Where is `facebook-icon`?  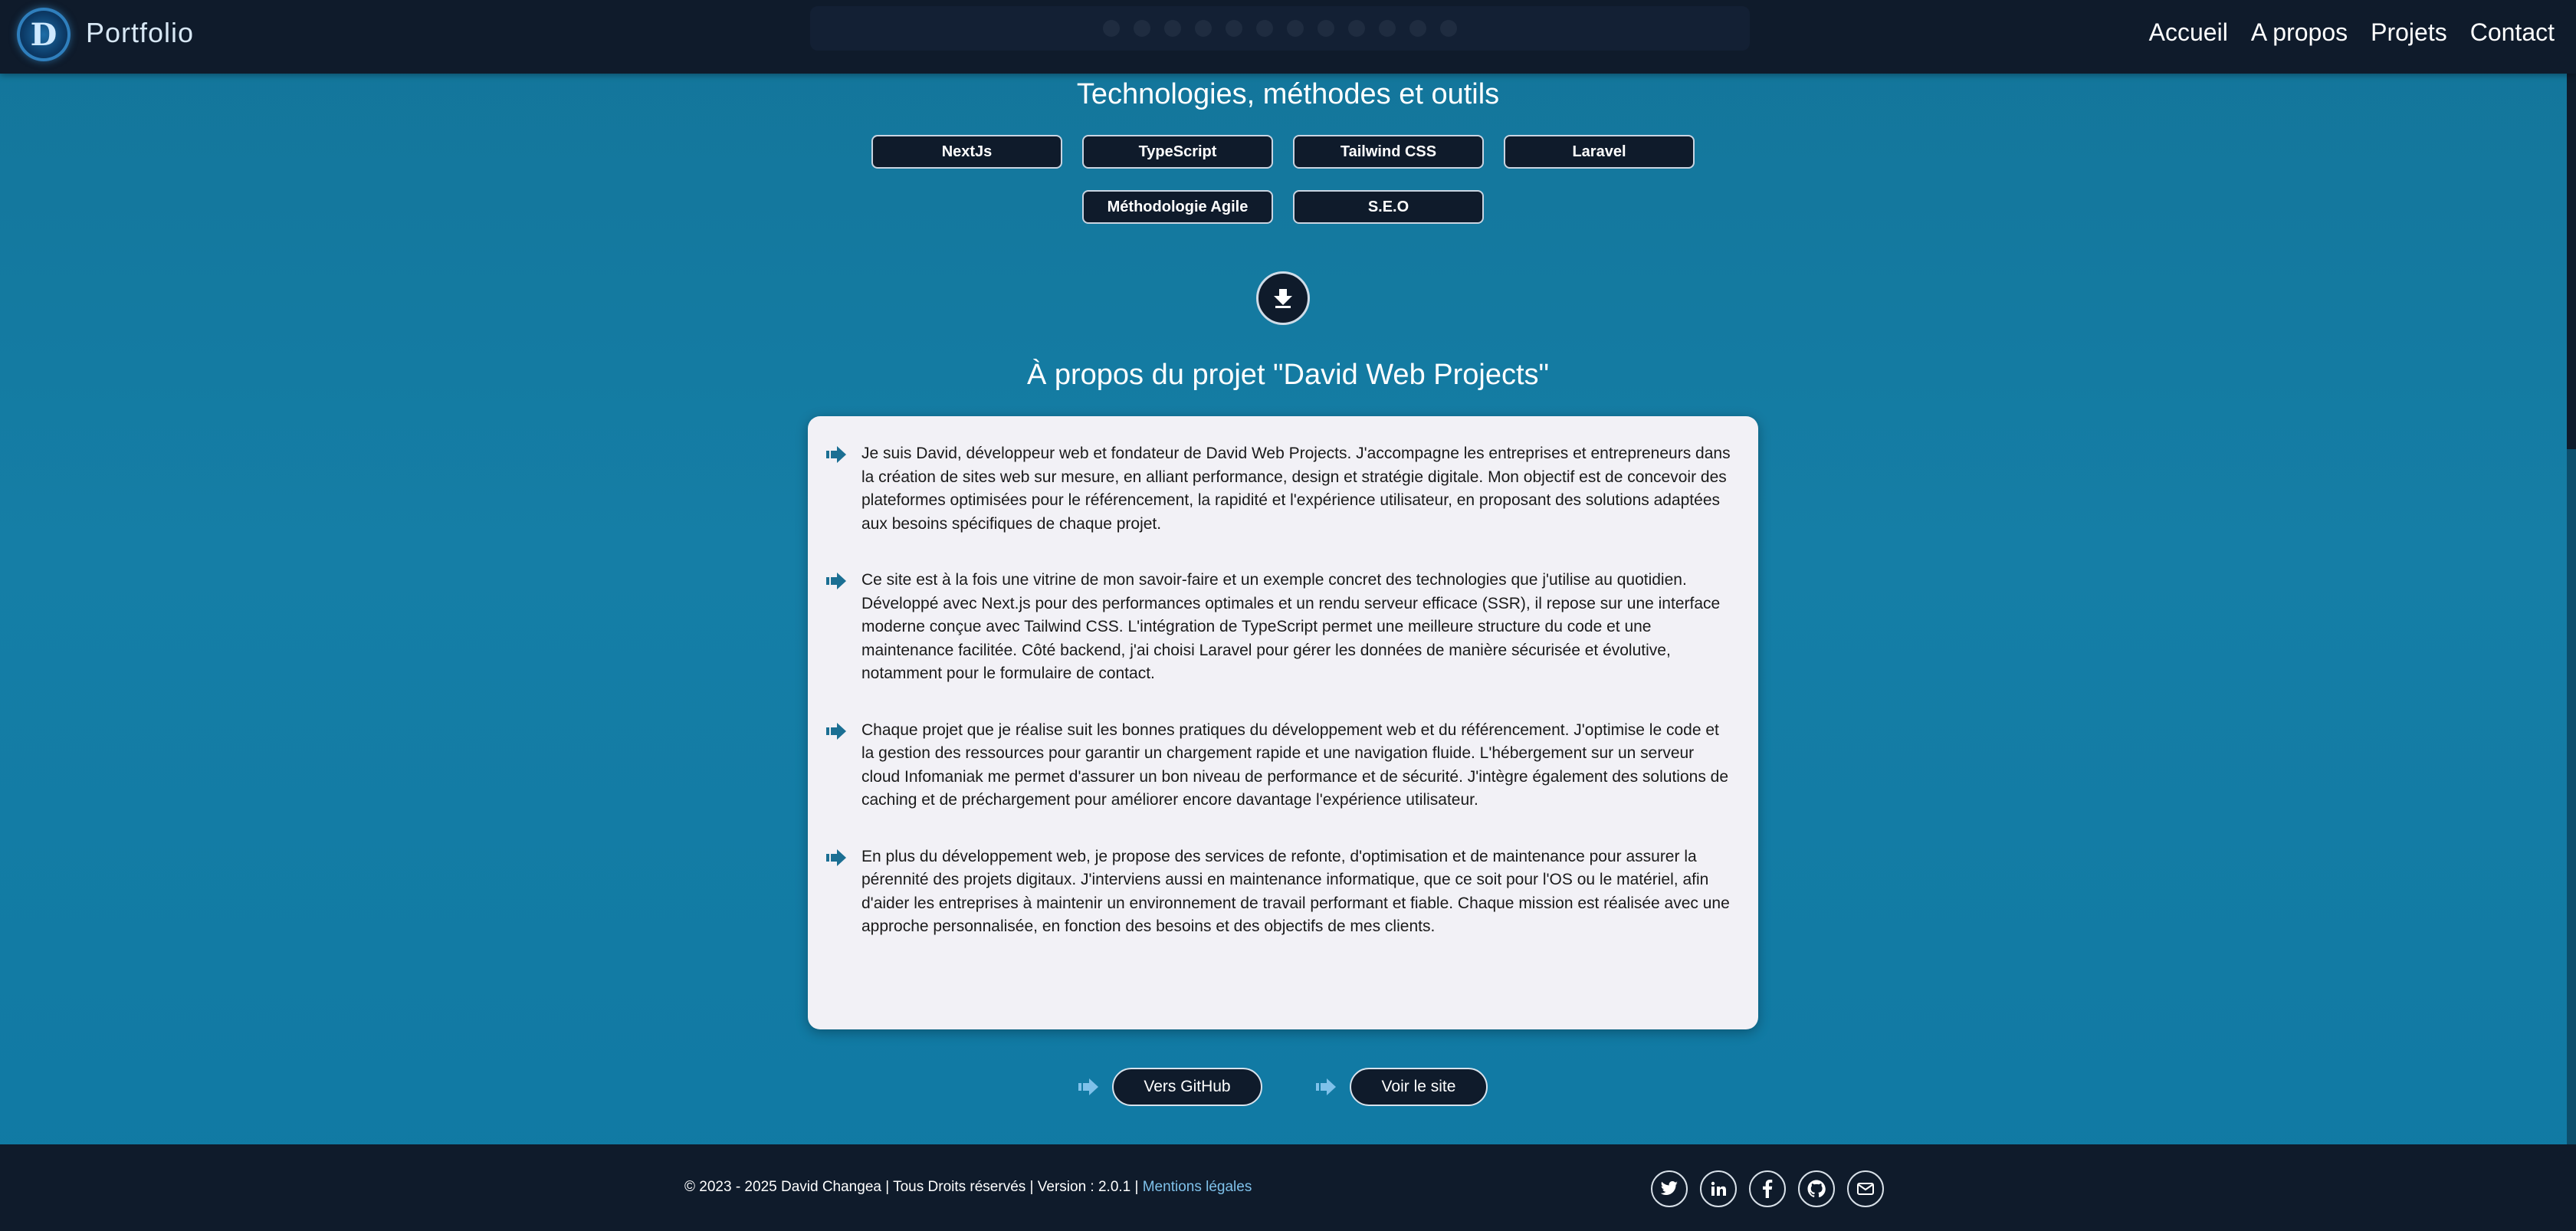 facebook-icon is located at coordinates (1767, 1188).